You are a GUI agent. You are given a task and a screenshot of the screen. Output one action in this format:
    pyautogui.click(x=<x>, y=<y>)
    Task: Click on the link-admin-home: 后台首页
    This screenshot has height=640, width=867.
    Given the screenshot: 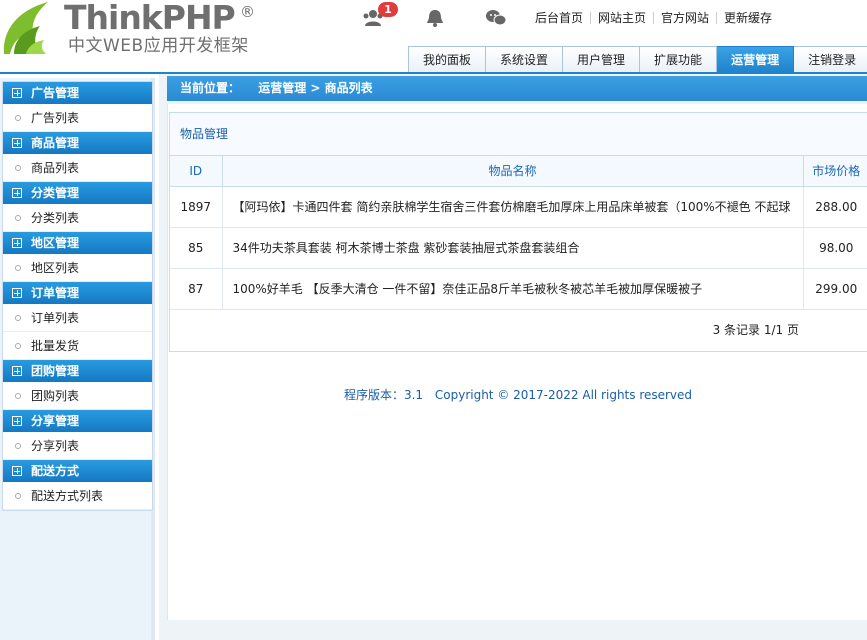 What is the action you would take?
    pyautogui.click(x=559, y=18)
    